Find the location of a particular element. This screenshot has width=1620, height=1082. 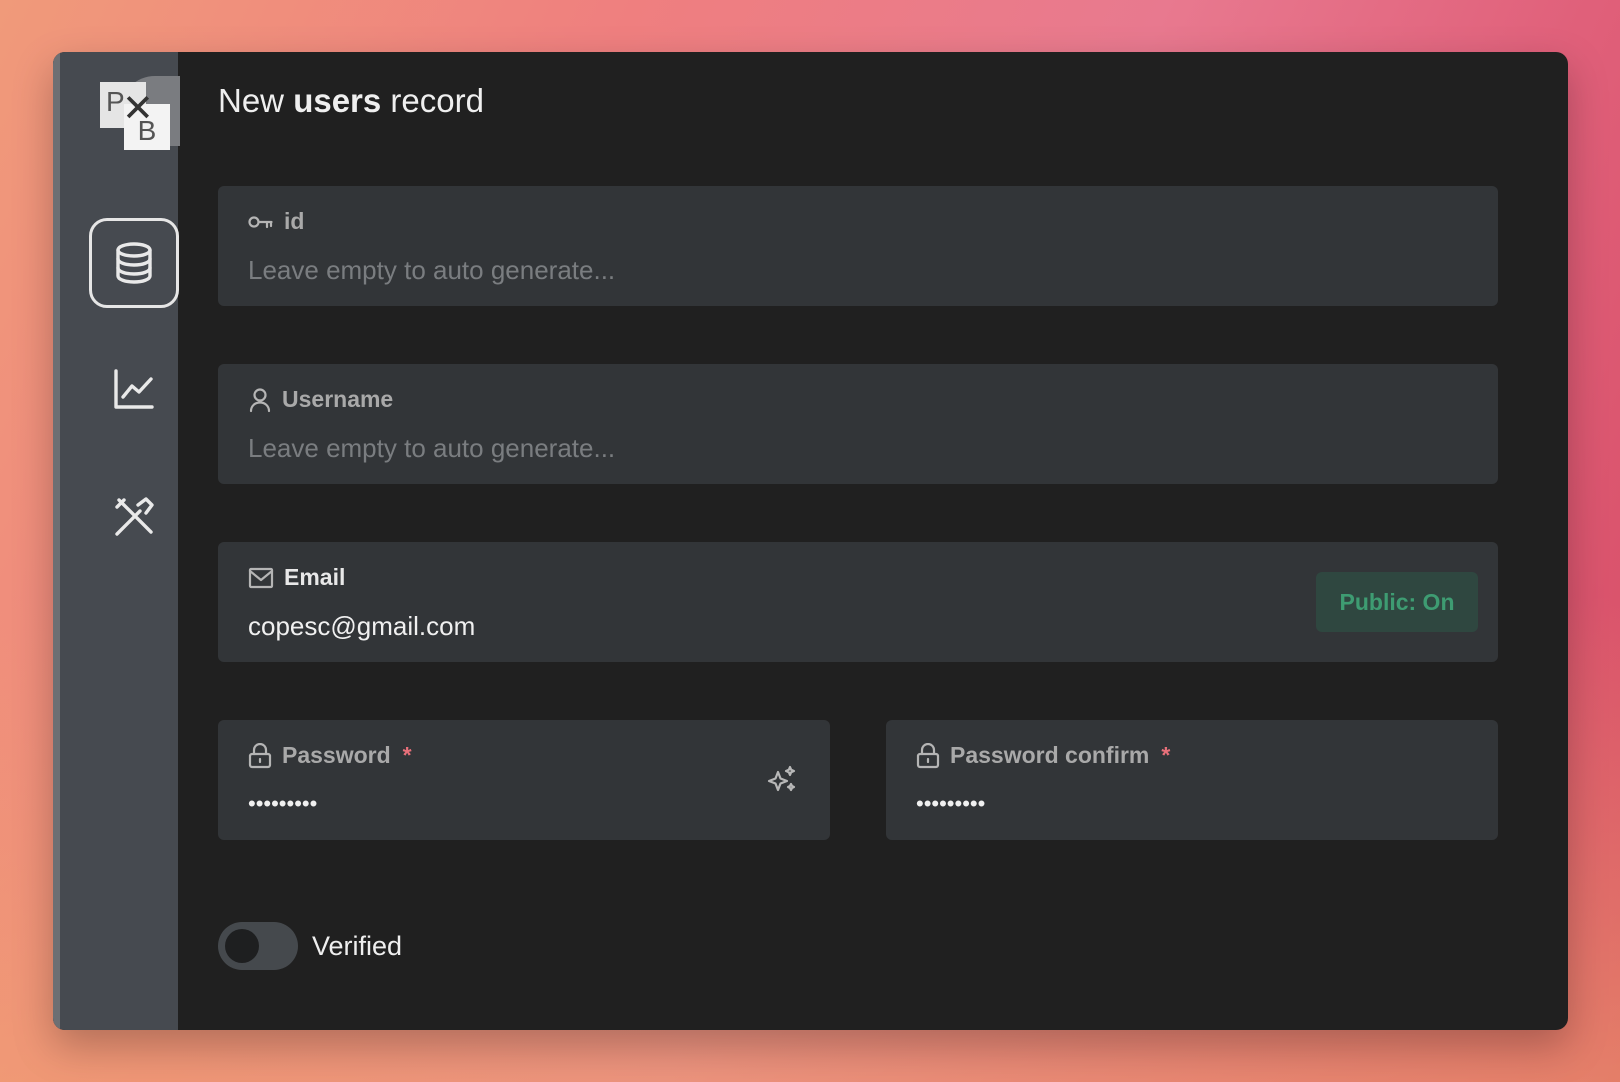

email-input is located at coordinates (760, 626).